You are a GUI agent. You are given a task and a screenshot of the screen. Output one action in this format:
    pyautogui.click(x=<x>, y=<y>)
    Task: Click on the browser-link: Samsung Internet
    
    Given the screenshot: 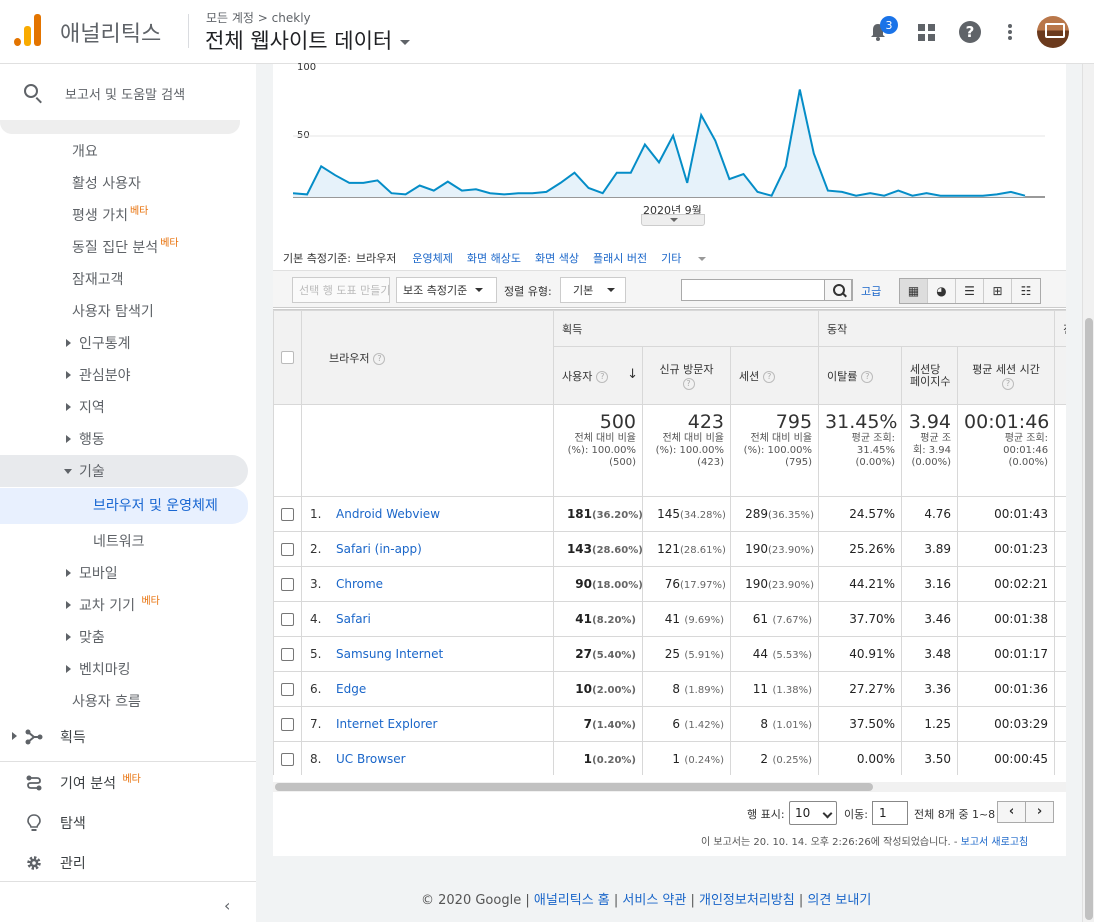 What is the action you would take?
    pyautogui.click(x=389, y=654)
    